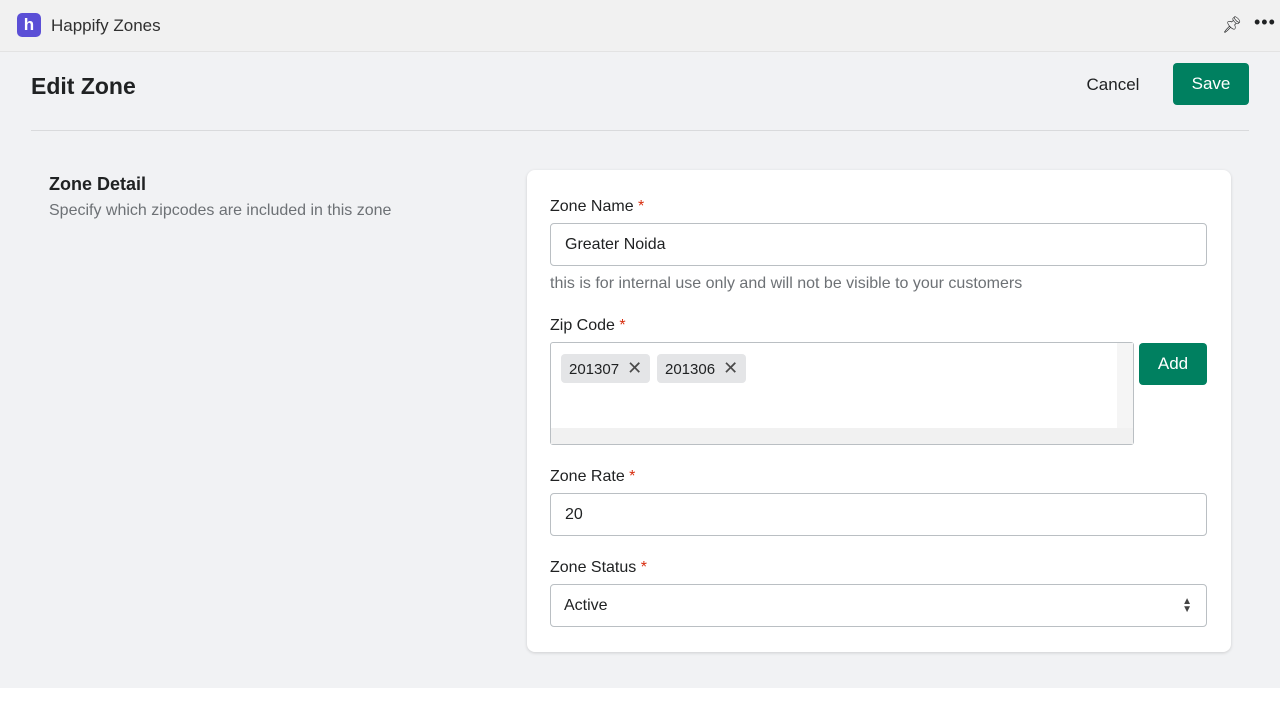 The height and width of the screenshot is (720, 1280). What do you see at coordinates (597, 206) in the screenshot?
I see `zone-name-label: Zone Name *` at bounding box center [597, 206].